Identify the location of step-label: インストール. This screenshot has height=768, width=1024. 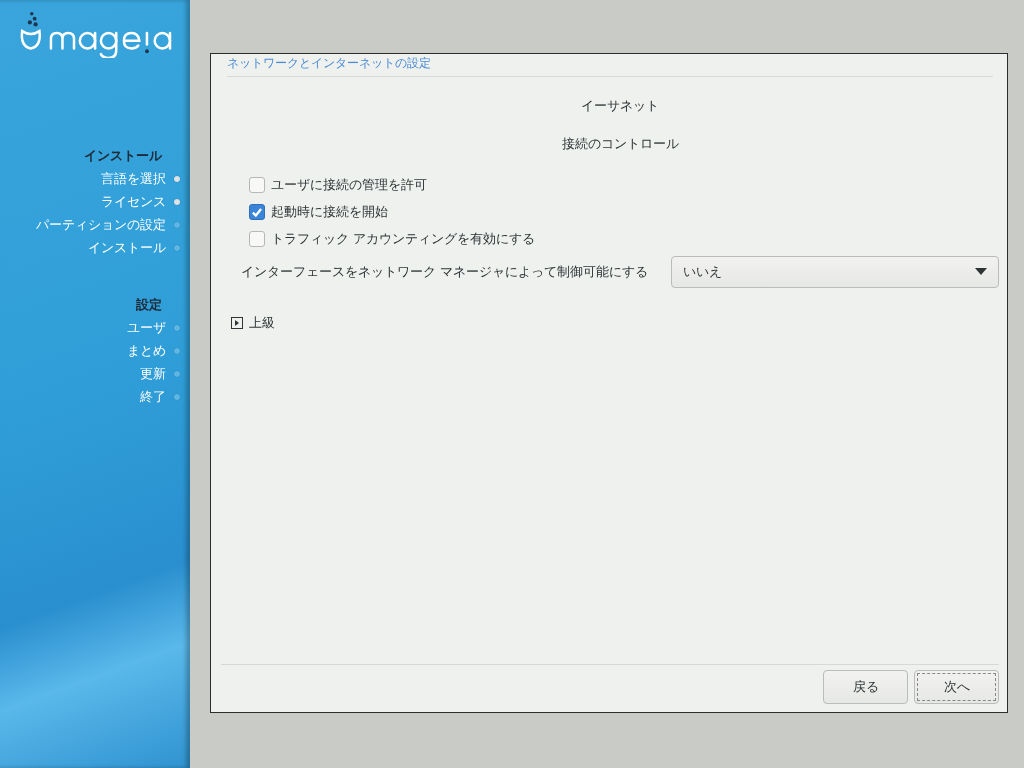
(127, 247).